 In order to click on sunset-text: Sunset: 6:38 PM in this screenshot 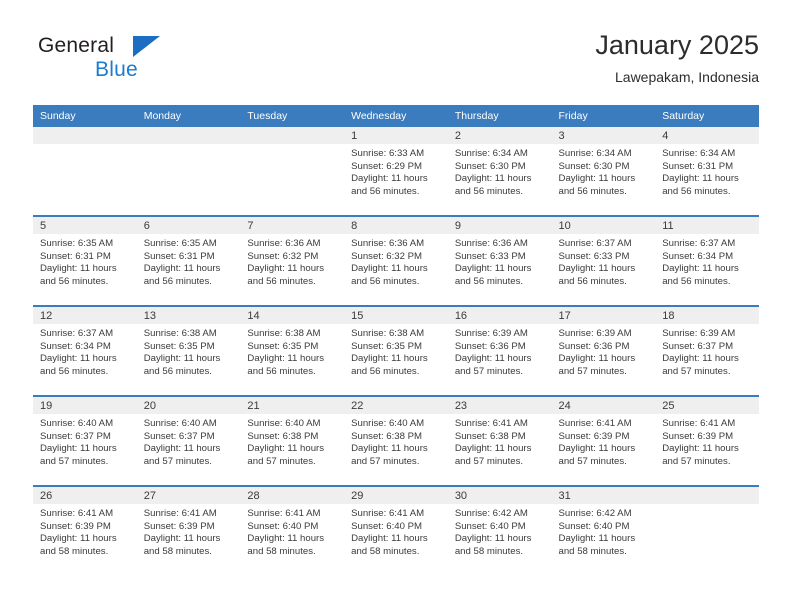, I will do `click(387, 436)`.